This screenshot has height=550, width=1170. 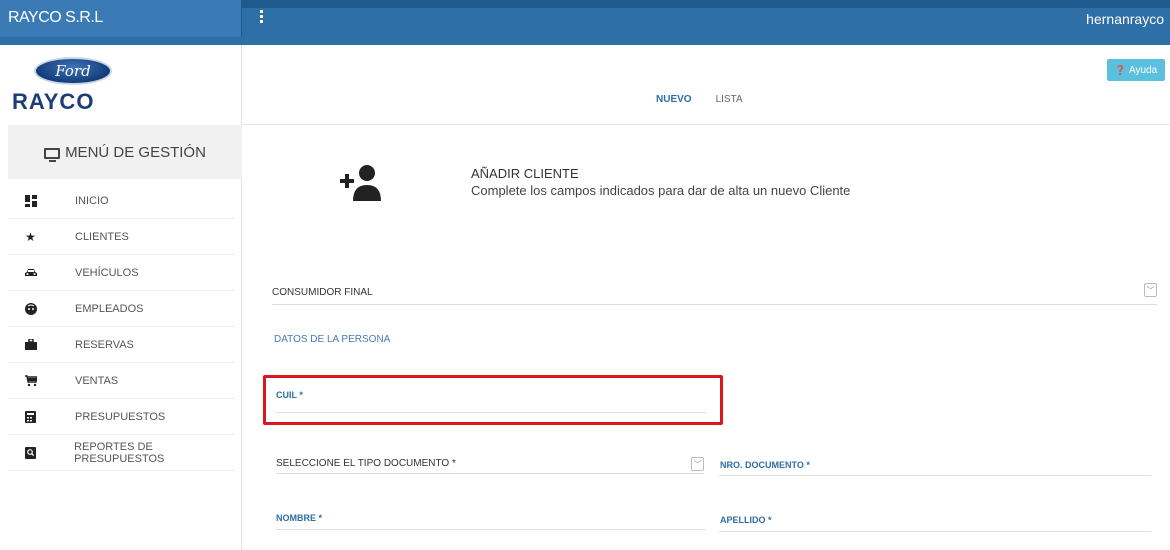 What do you see at coordinates (53, 101) in the screenshot?
I see `rayco-logo-text: RAYCO` at bounding box center [53, 101].